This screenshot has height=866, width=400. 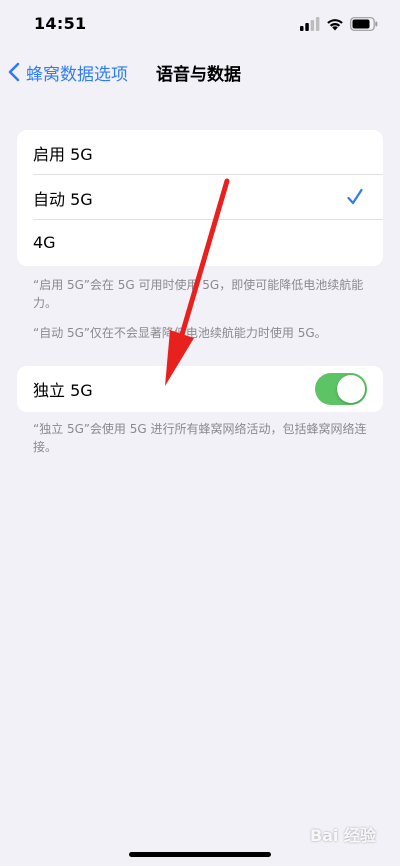 I want to click on battery-icon, so click(x=364, y=24).